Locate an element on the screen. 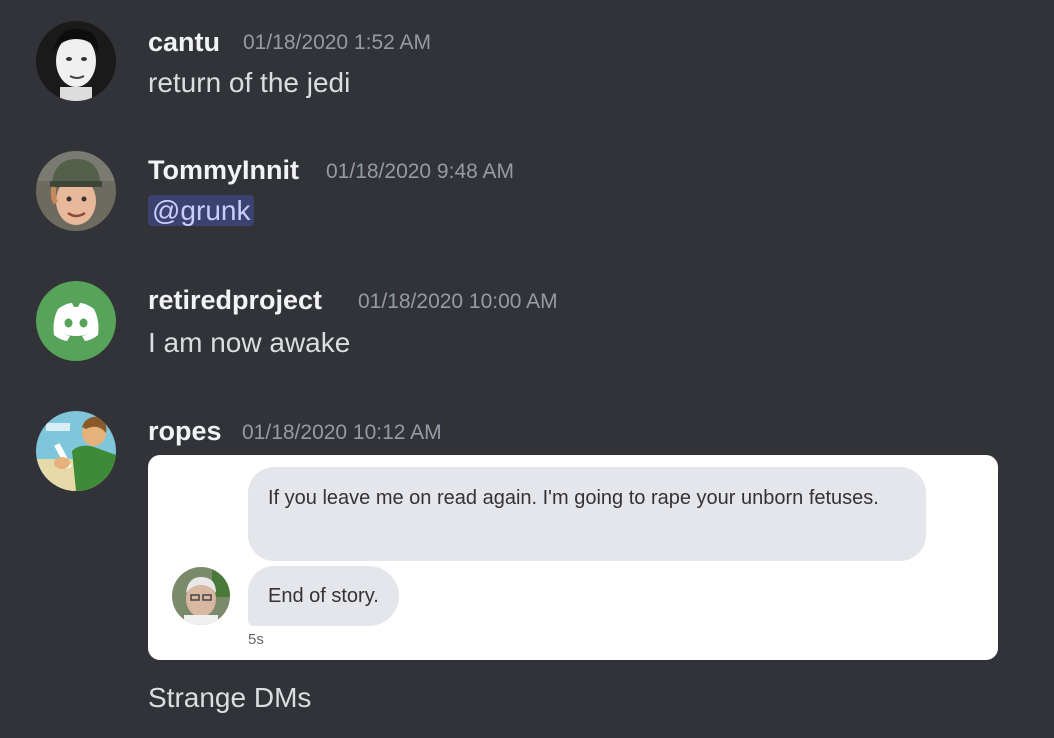 This screenshot has height=738, width=1054. timestamp: 01/18/2020 10:00 AM is located at coordinates (458, 301).